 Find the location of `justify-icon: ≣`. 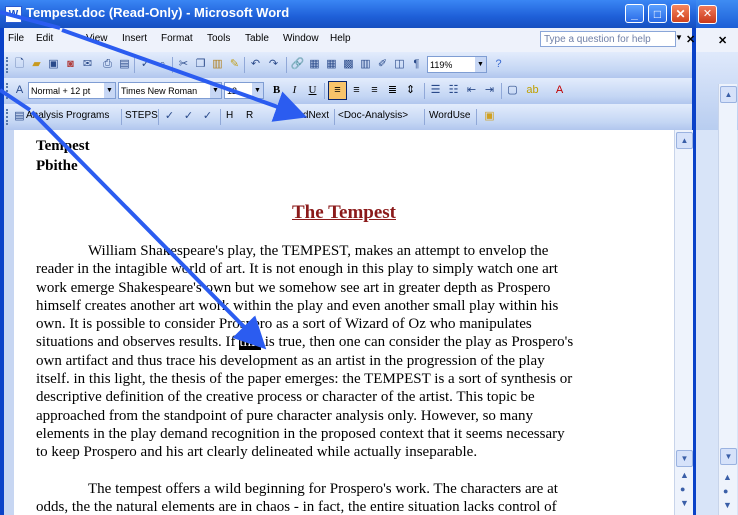

justify-icon: ≣ is located at coordinates (392, 90).